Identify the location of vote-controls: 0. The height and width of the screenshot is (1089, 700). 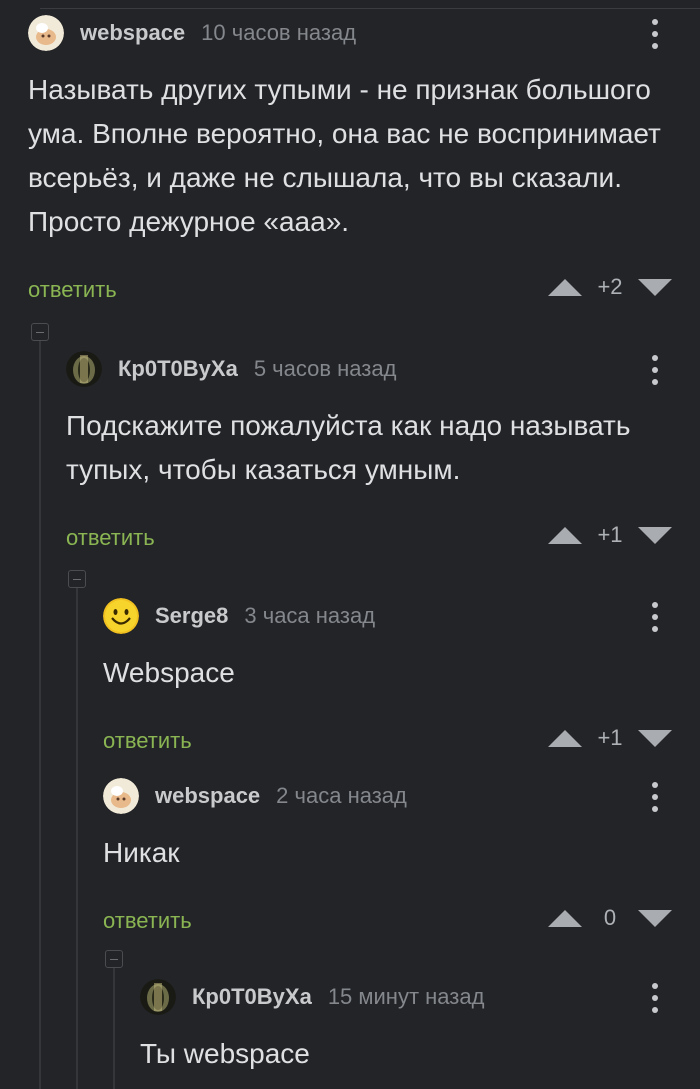
(610, 918).